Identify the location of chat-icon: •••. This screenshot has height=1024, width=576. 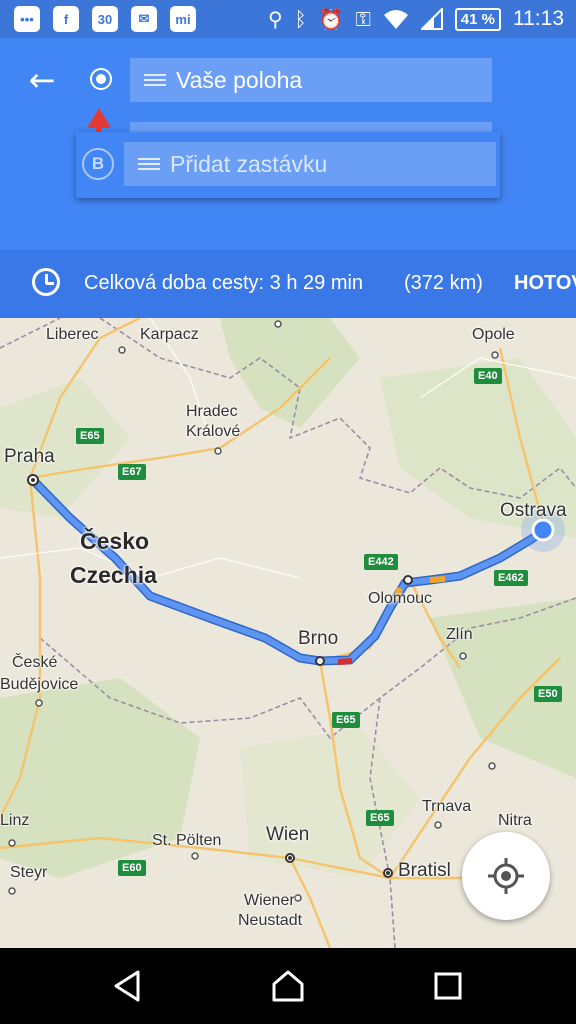
(27, 19).